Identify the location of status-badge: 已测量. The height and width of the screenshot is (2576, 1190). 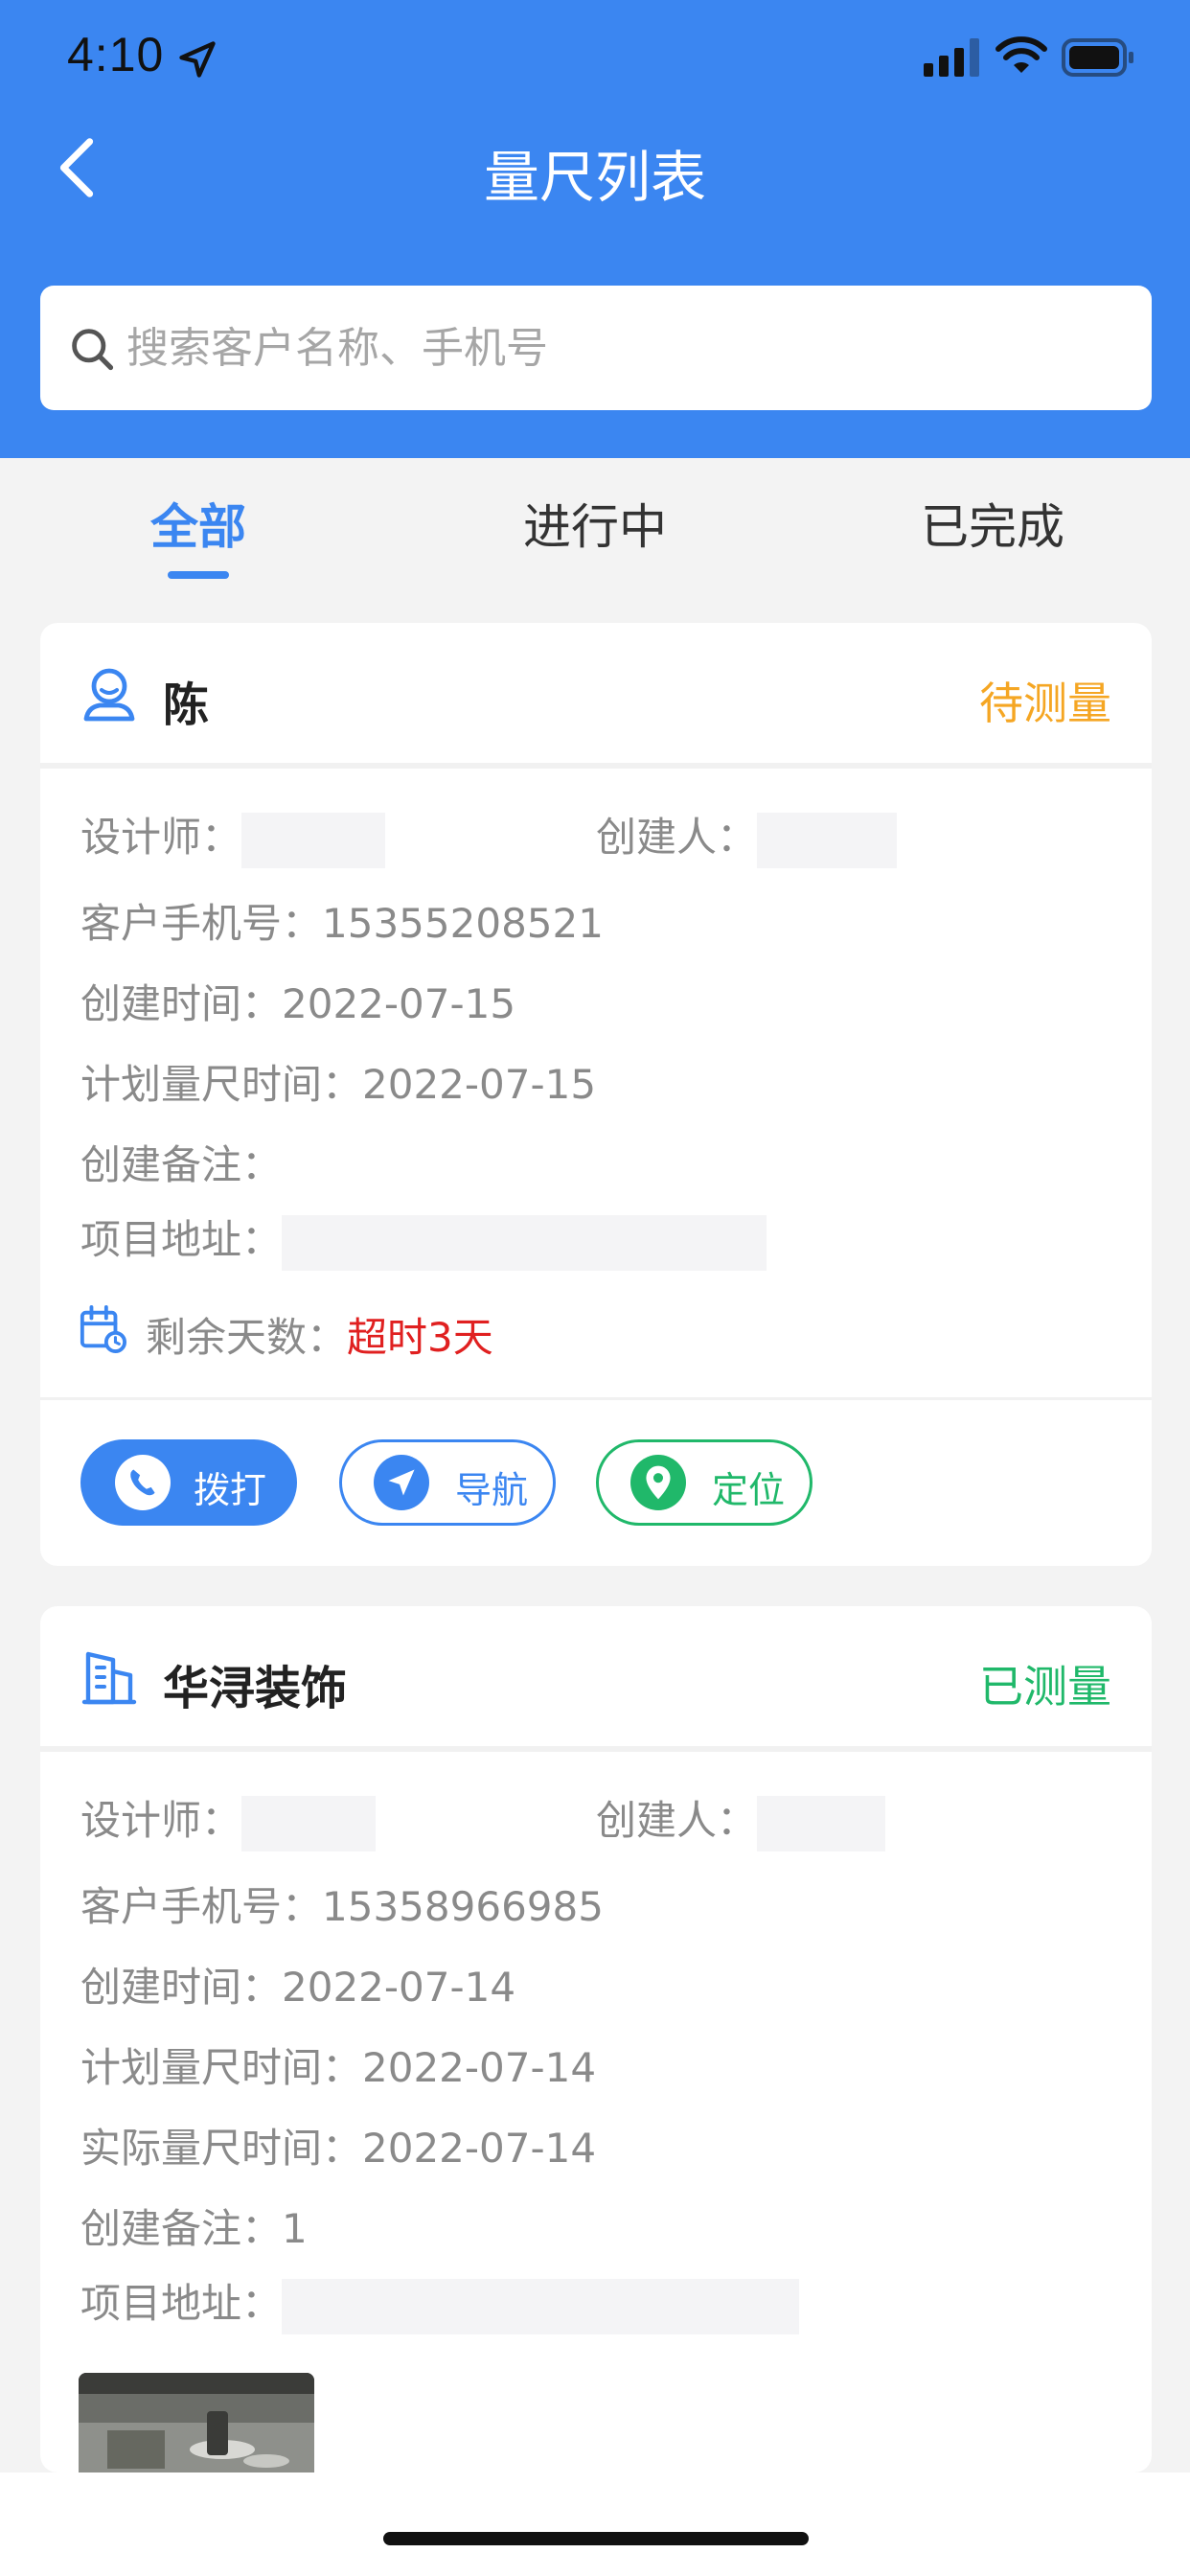
(1045, 1687).